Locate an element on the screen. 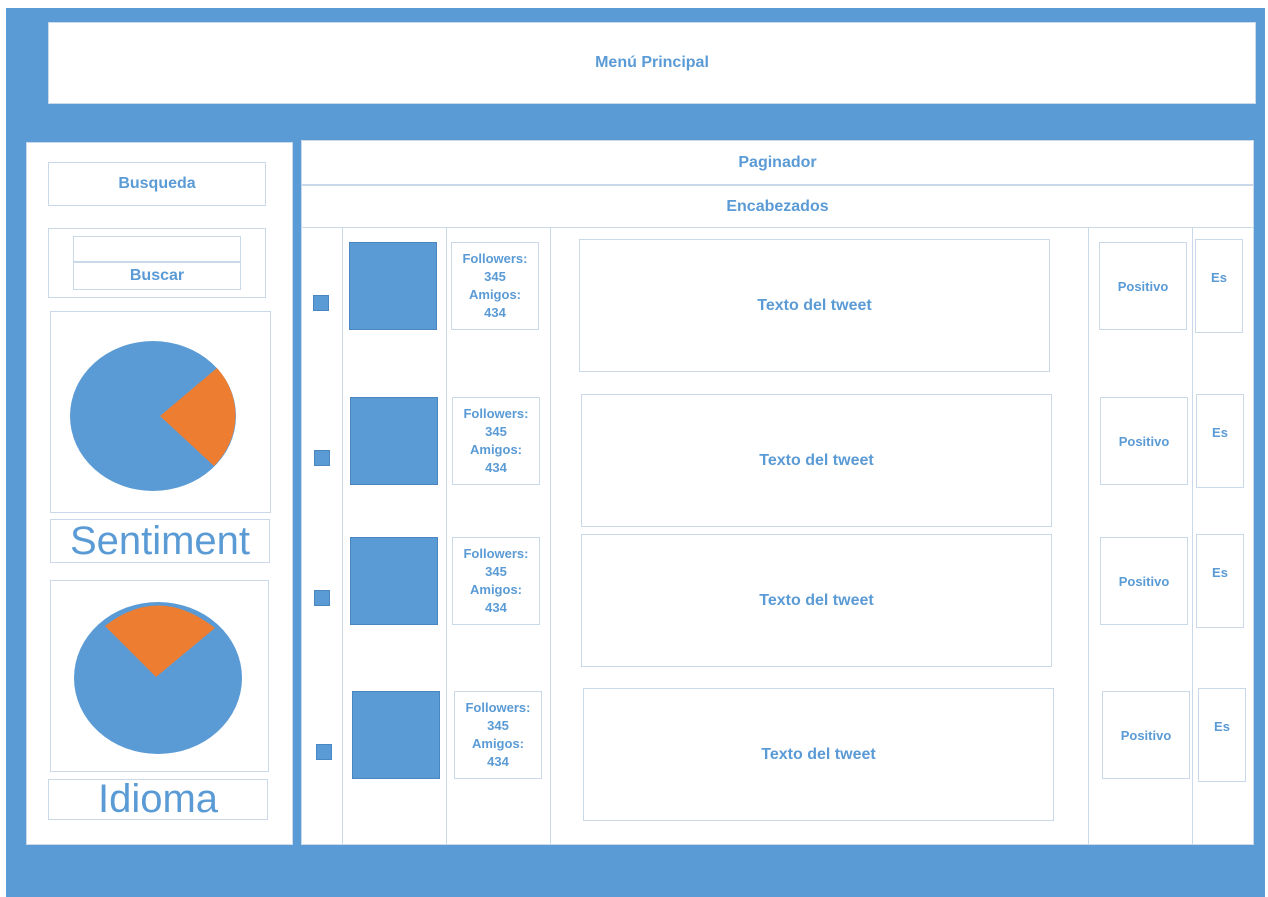  paginator-label: Paginador is located at coordinates (777, 162).